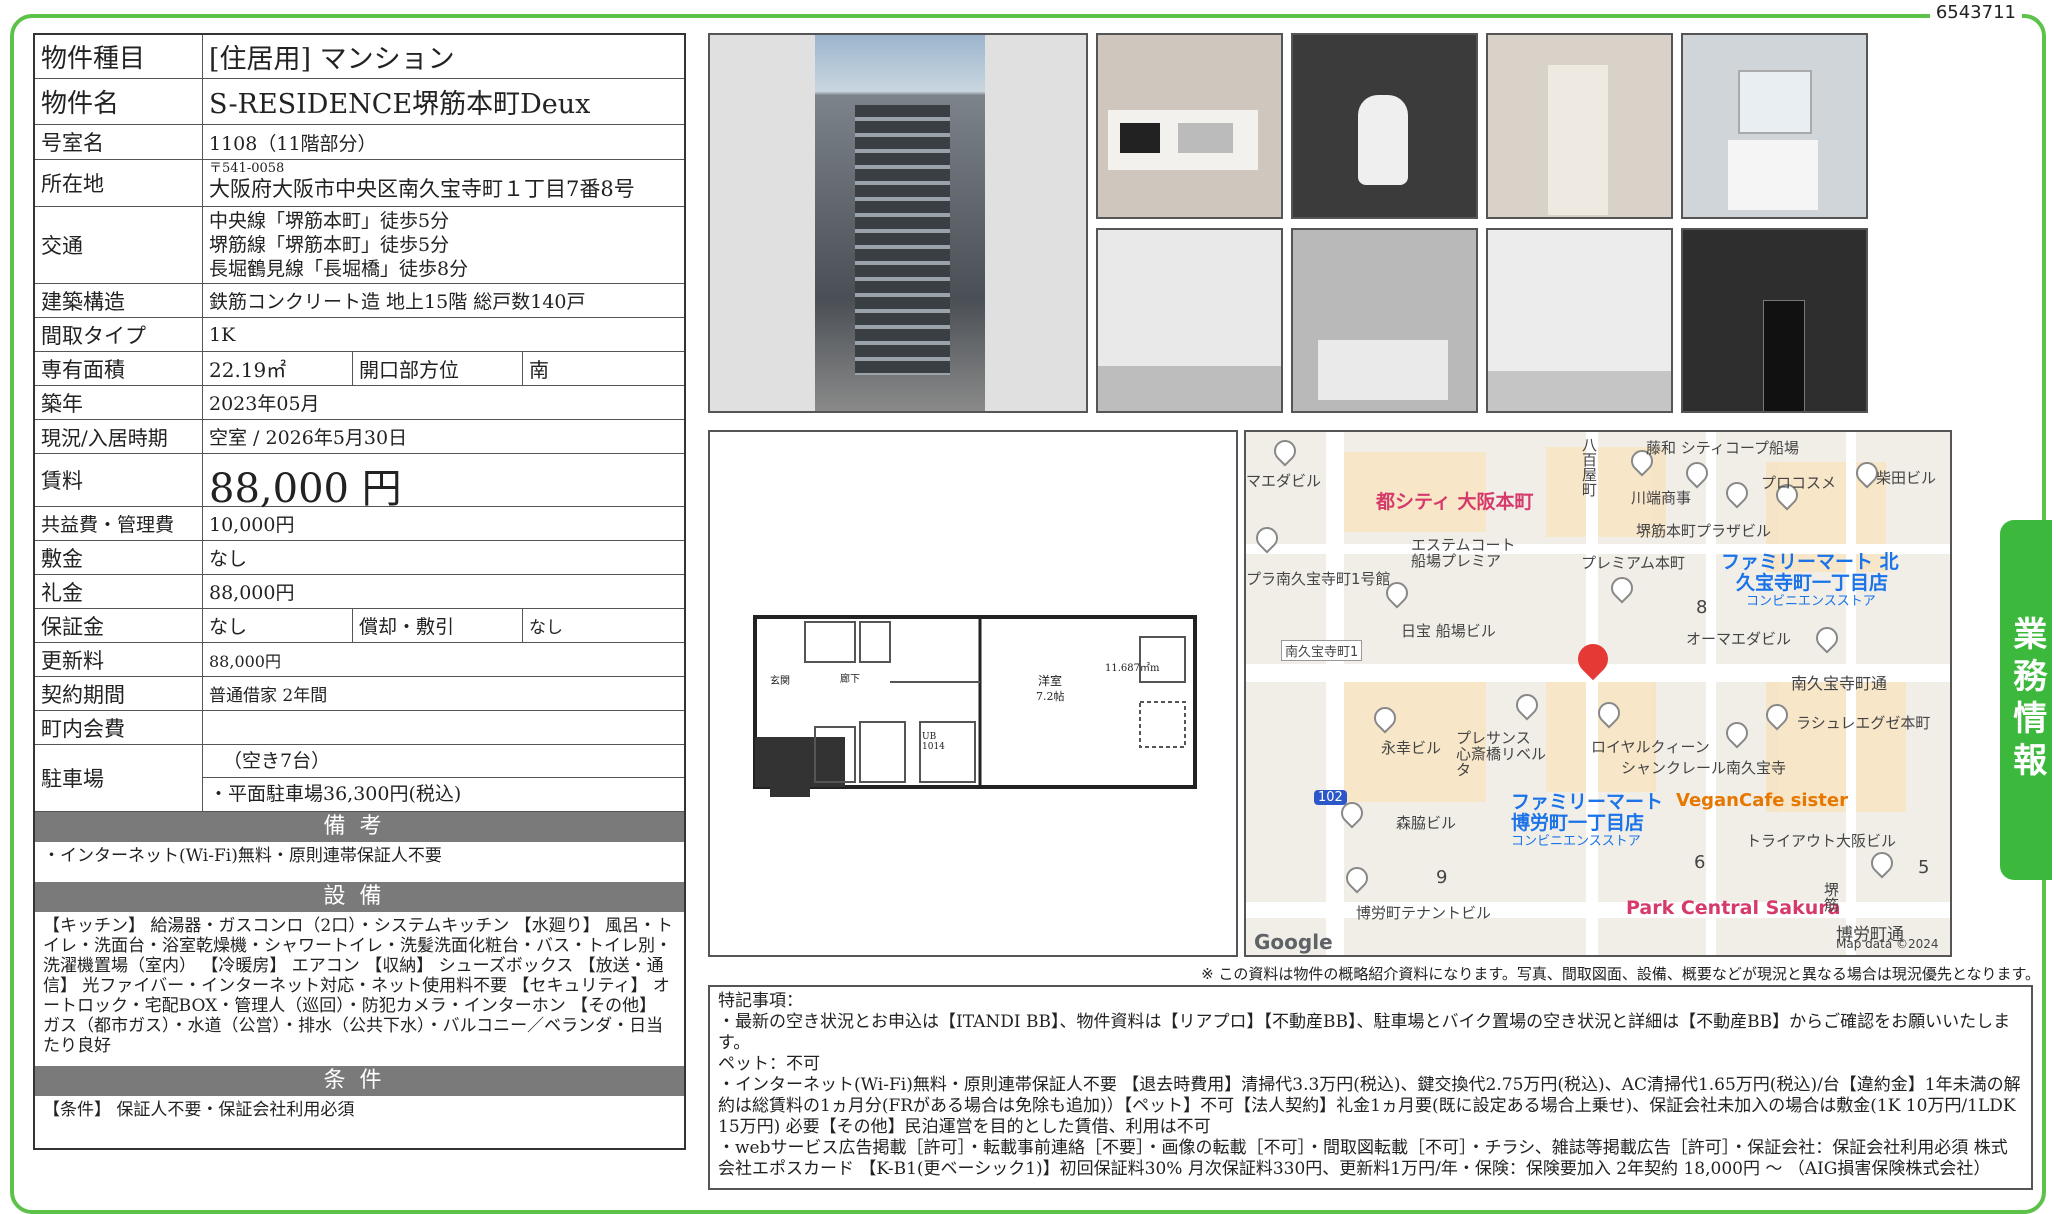 The width and height of the screenshot is (2056, 1214). What do you see at coordinates (119, 693) in the screenshot?
I see `label-contract: 契約期間` at bounding box center [119, 693].